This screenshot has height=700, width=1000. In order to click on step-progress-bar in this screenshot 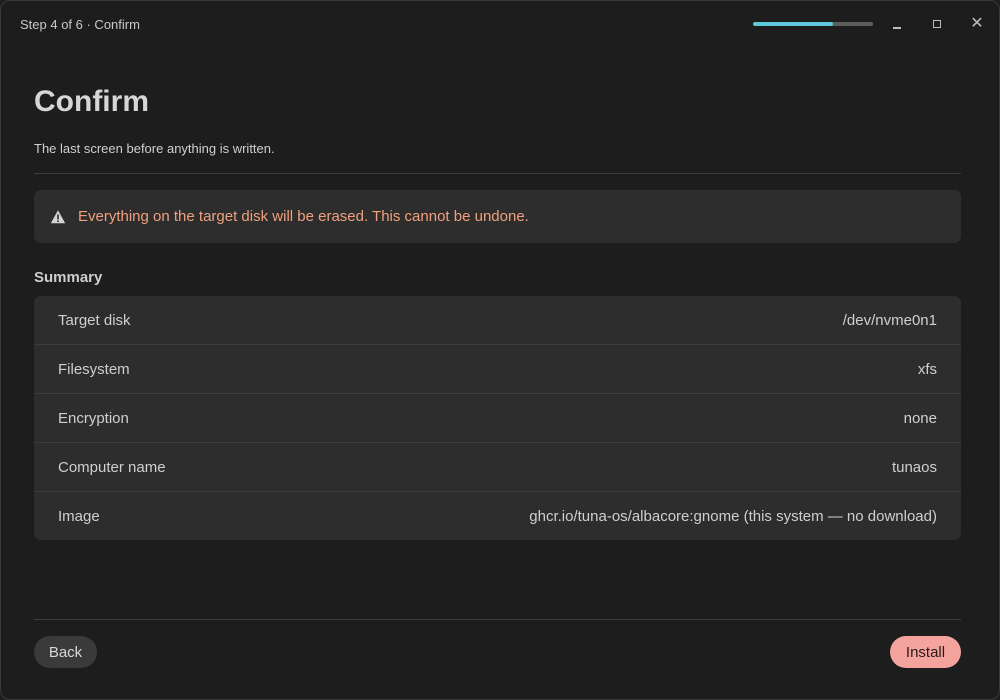, I will do `click(813, 24)`.